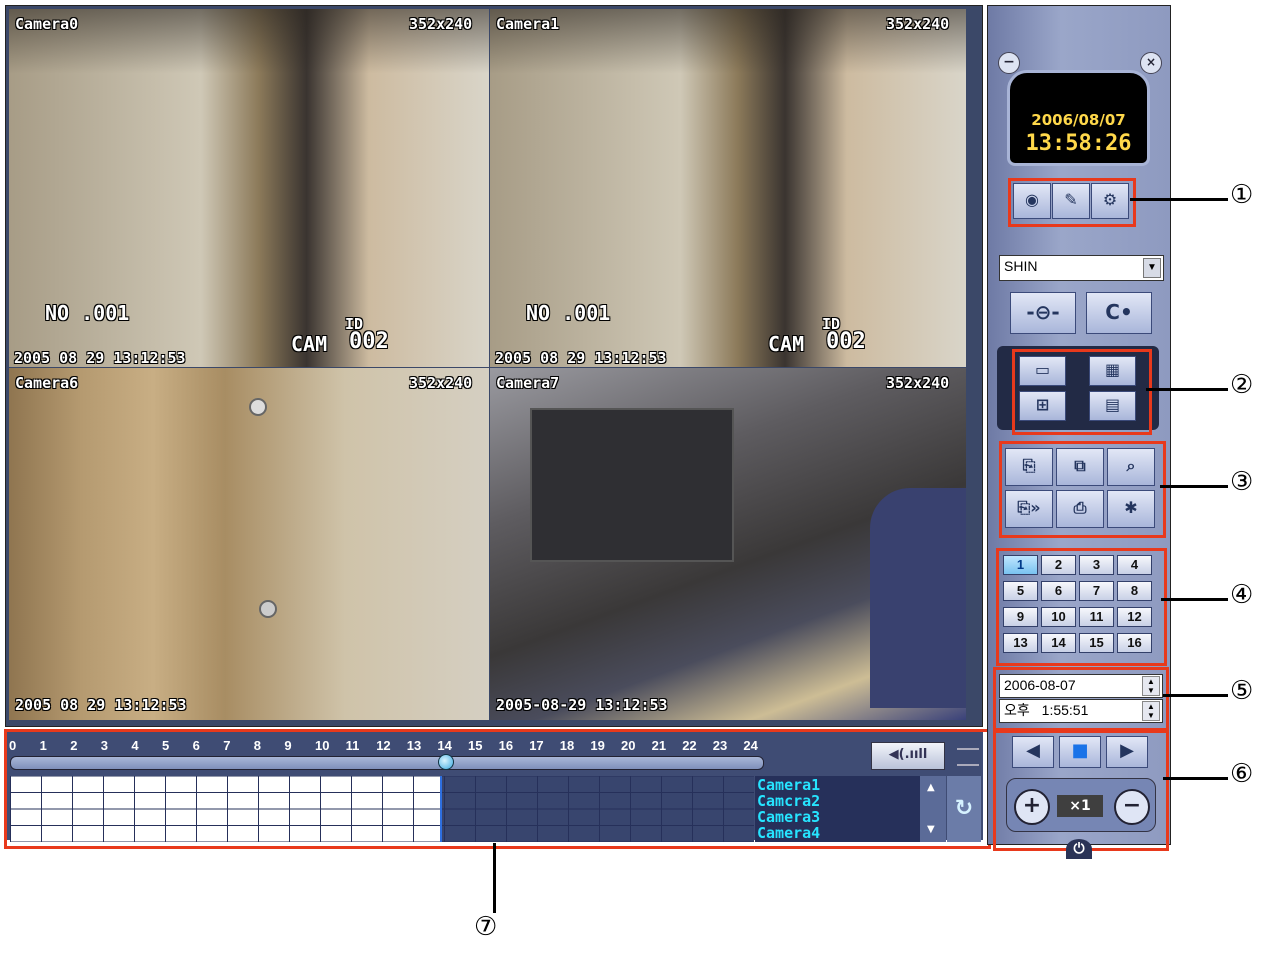 The width and height of the screenshot is (1284, 955). I want to click on camera-name: Camera1, so click(528, 24).